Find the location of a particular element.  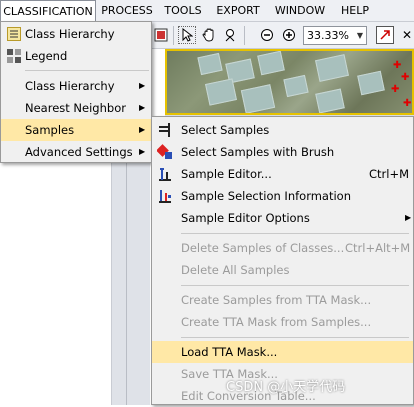

selection-info-icon is located at coordinates (165, 196).